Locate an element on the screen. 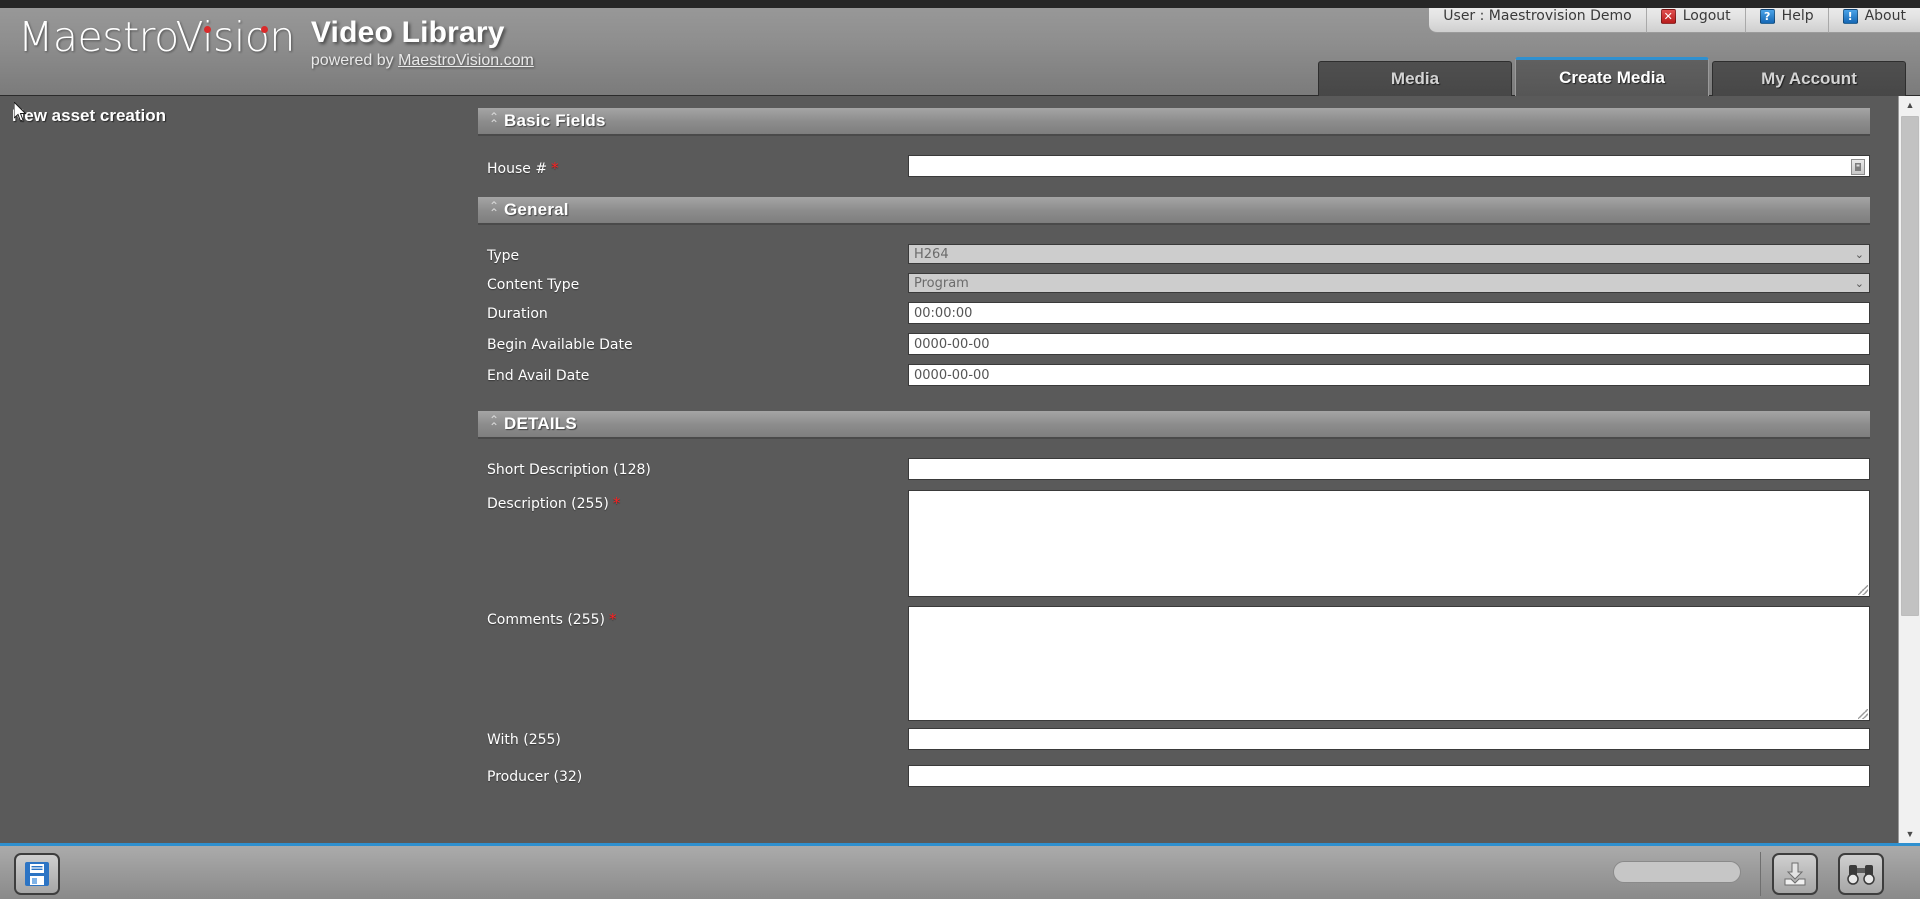  page-title: New asset creation is located at coordinates (89, 115).